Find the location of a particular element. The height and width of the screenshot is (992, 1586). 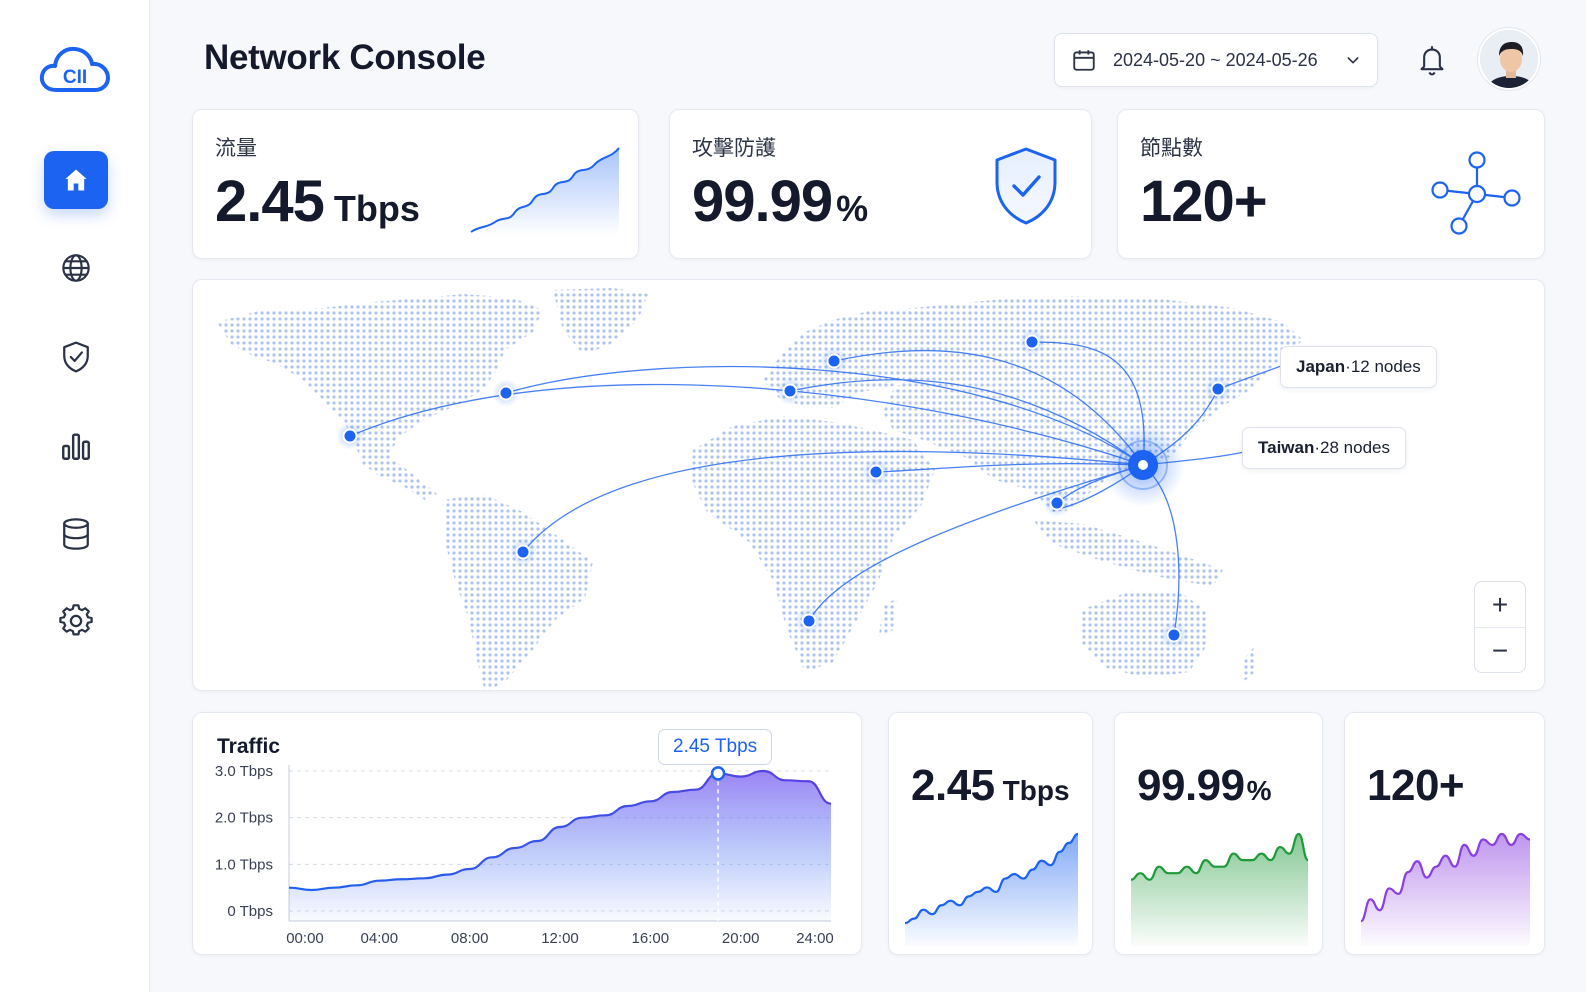

trend-area-chart is located at coordinates (545, 191).